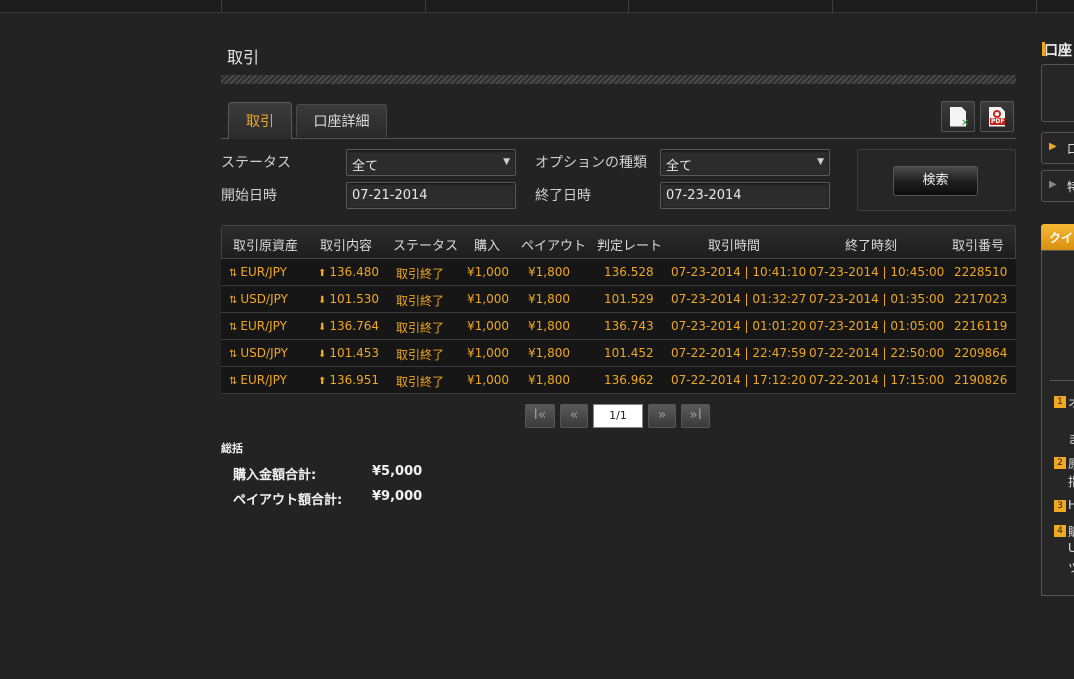 The width and height of the screenshot is (1074, 679). What do you see at coordinates (981, 380) in the screenshot?
I see `trade-id-cell: 2190826` at bounding box center [981, 380].